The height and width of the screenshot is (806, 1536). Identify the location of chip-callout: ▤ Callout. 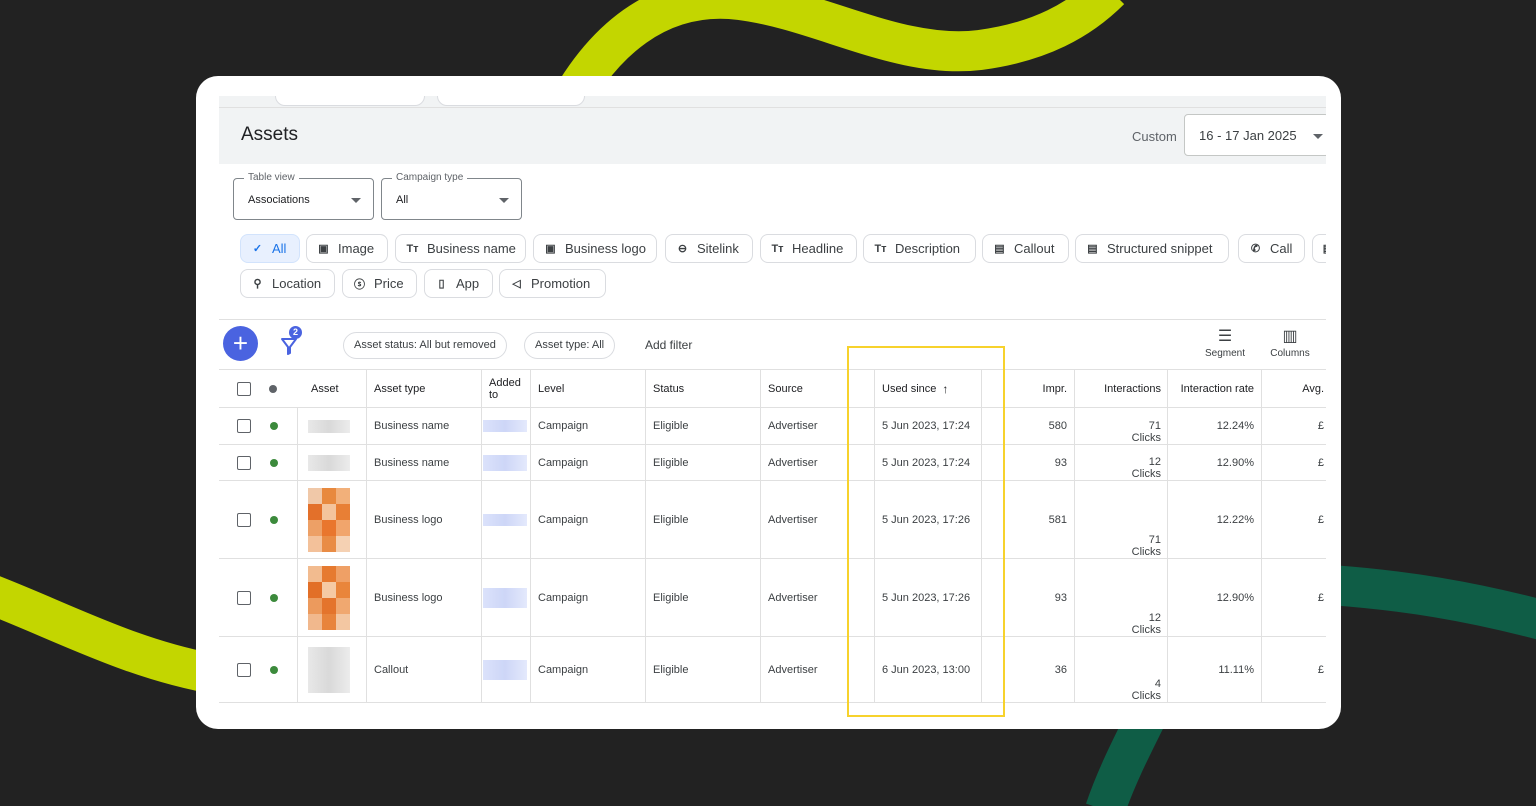
(1025, 248).